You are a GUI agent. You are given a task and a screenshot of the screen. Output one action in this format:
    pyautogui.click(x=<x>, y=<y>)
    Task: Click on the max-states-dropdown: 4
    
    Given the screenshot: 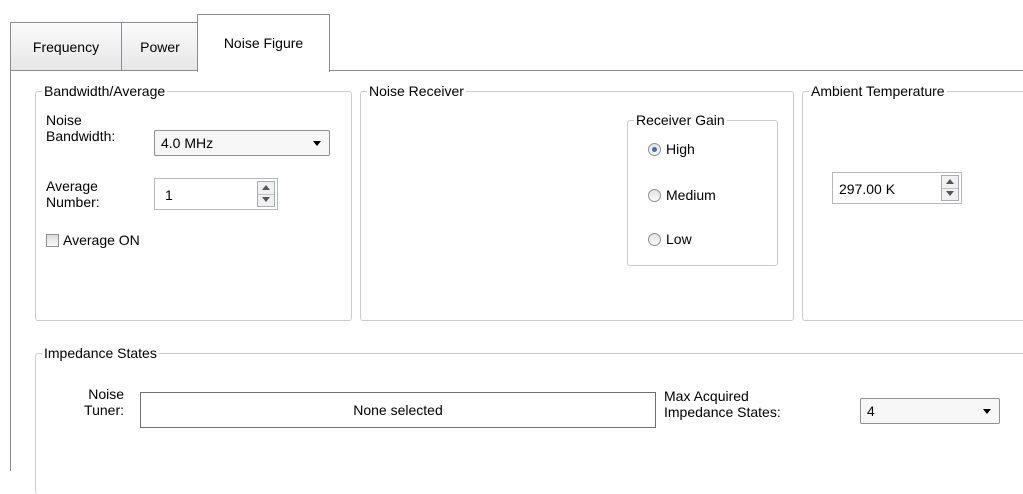 What is the action you would take?
    pyautogui.click(x=930, y=411)
    